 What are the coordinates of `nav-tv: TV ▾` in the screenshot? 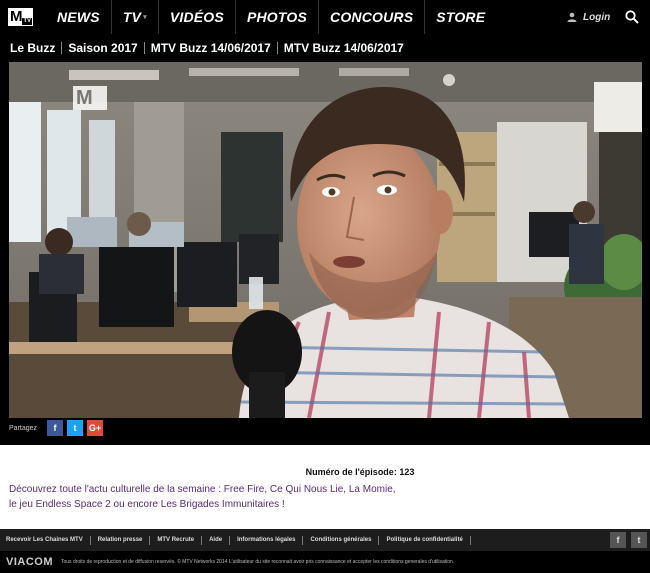 It's located at (135, 17).